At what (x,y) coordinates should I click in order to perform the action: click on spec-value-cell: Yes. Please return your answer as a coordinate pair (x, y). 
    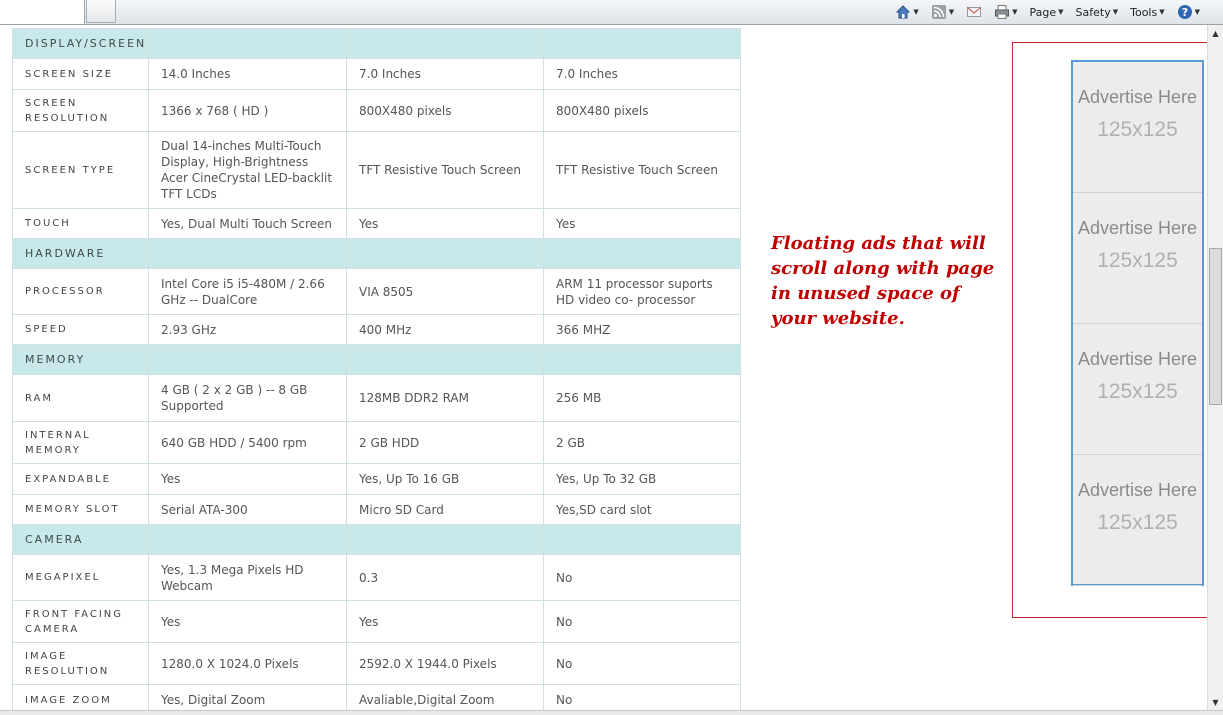
    Looking at the image, I should click on (642, 223).